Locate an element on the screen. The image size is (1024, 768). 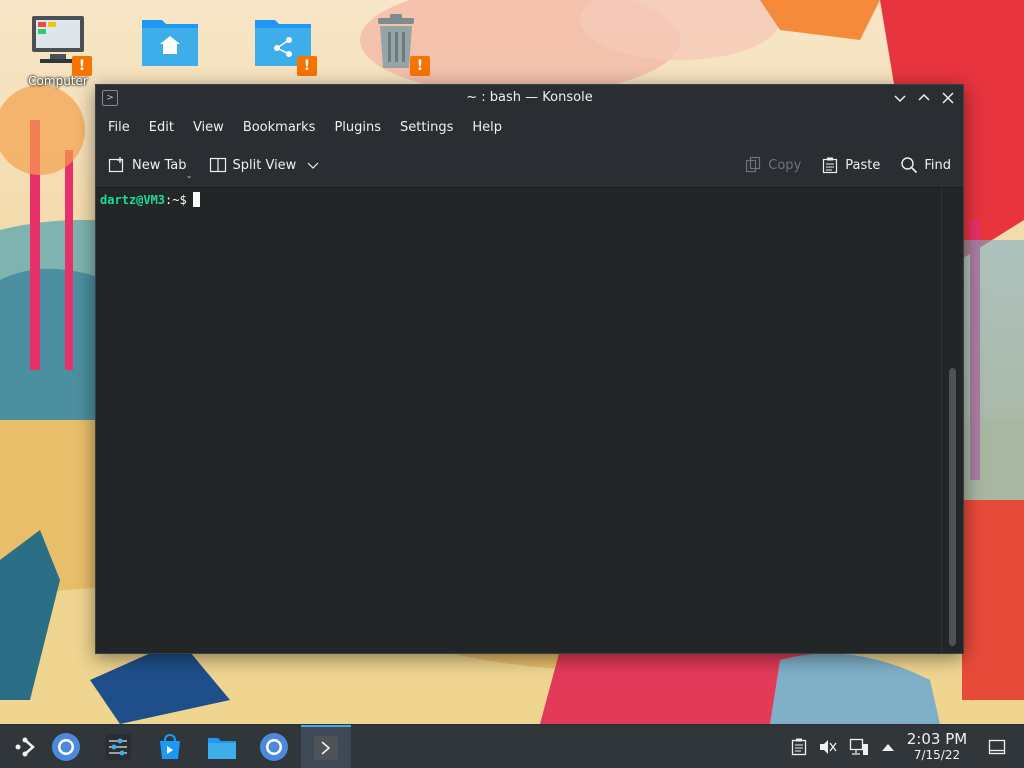
new-tab-label: New Tab is located at coordinates (159, 165).